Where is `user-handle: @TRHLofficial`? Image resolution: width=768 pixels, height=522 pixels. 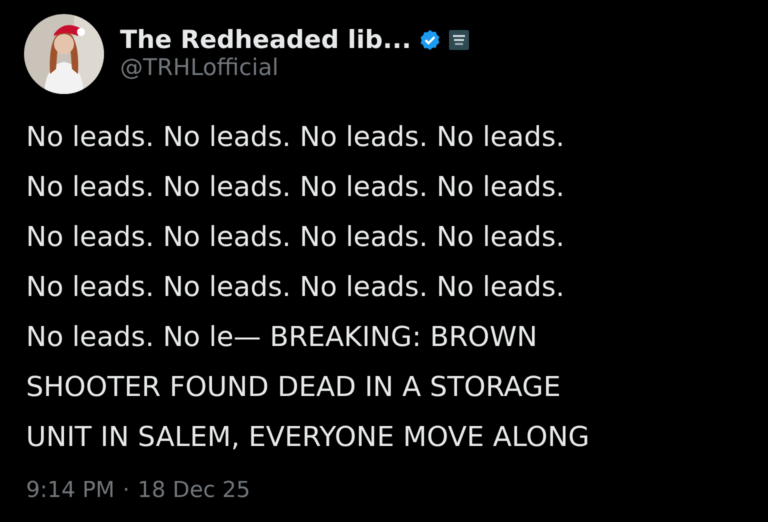 user-handle: @TRHLofficial is located at coordinates (295, 69).